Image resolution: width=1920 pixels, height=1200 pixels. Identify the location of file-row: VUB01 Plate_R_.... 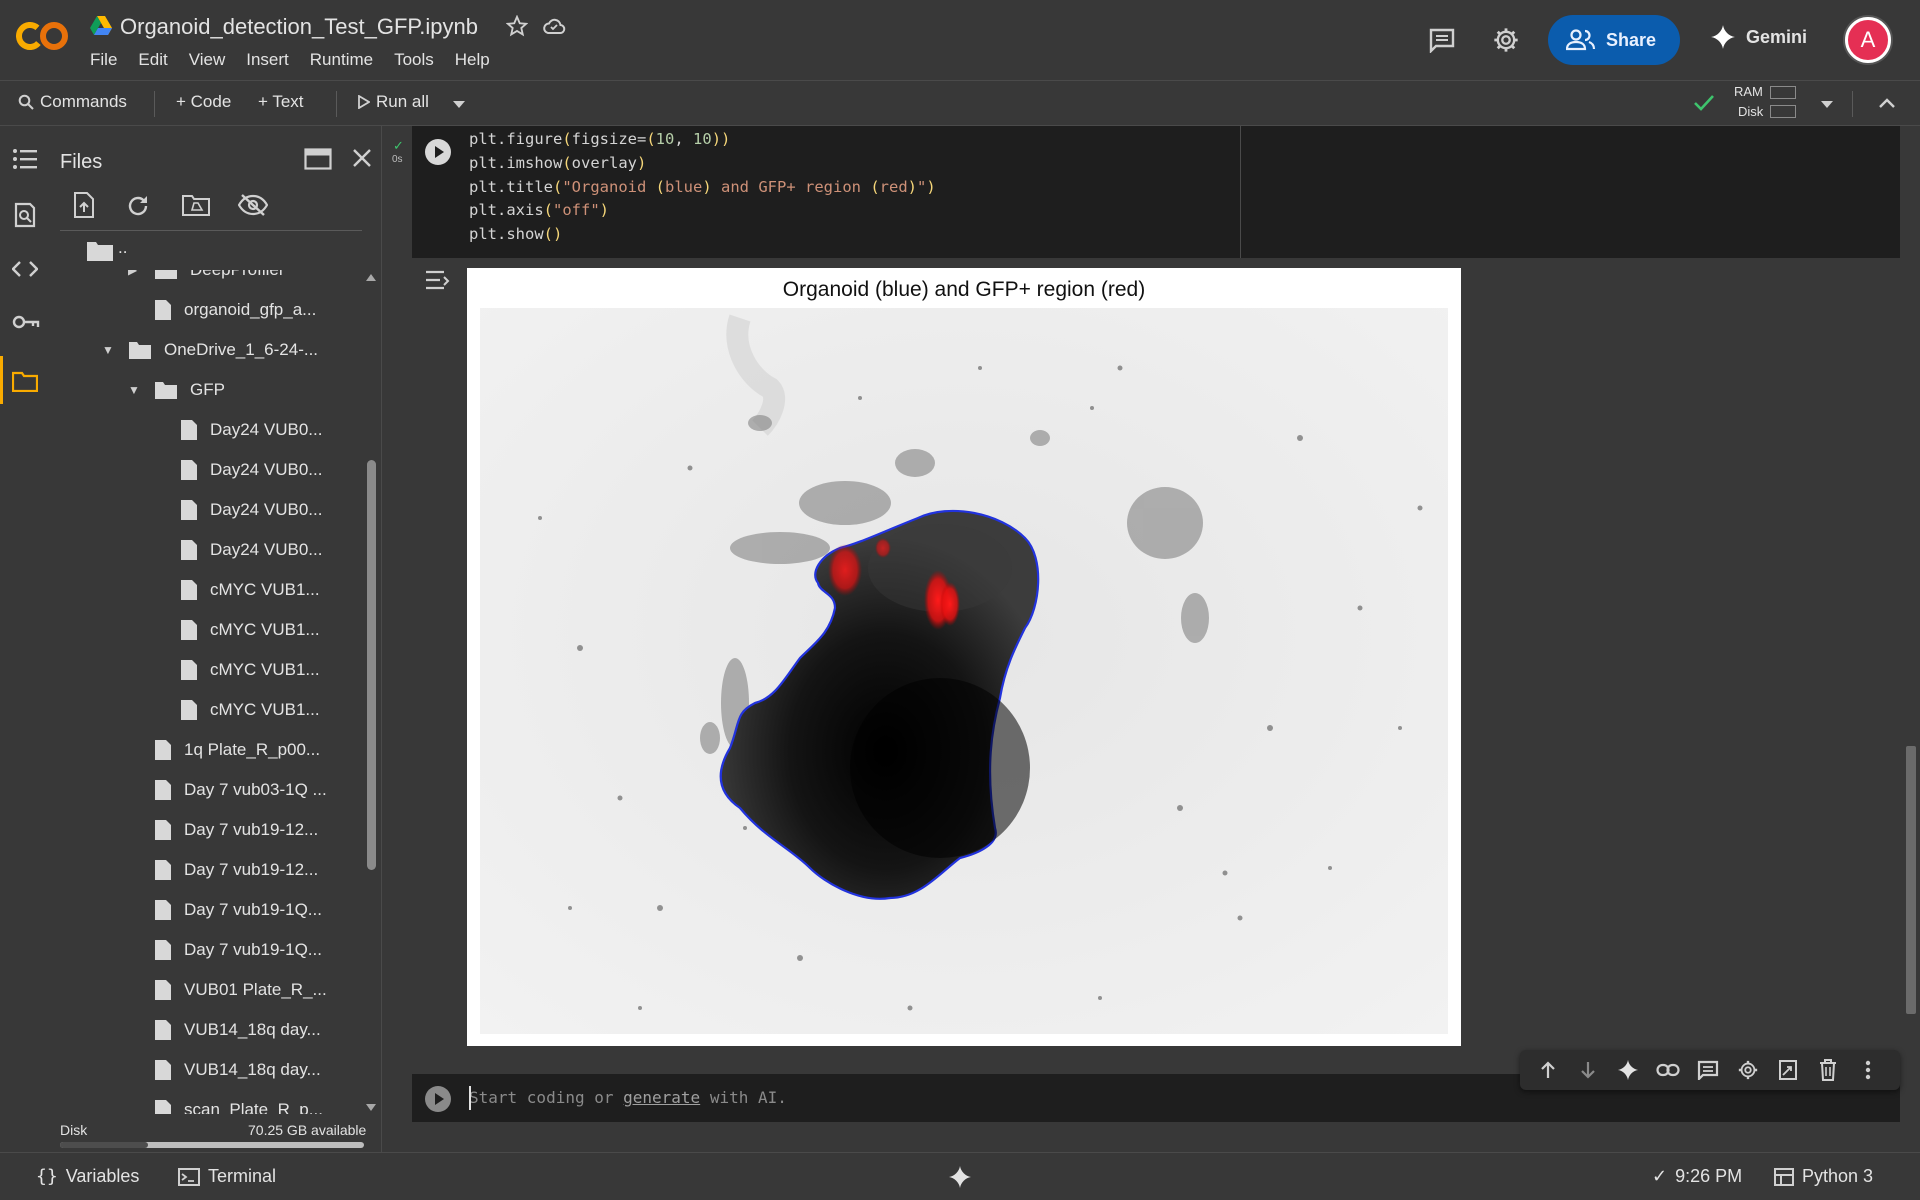
(227, 990).